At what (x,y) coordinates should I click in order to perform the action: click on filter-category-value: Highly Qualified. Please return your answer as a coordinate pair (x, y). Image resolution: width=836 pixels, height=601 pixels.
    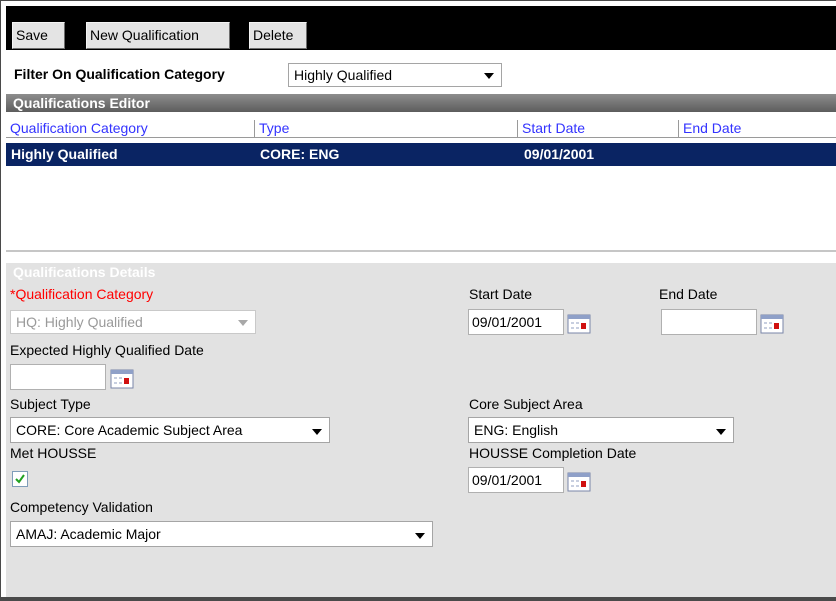
    Looking at the image, I should click on (343, 75).